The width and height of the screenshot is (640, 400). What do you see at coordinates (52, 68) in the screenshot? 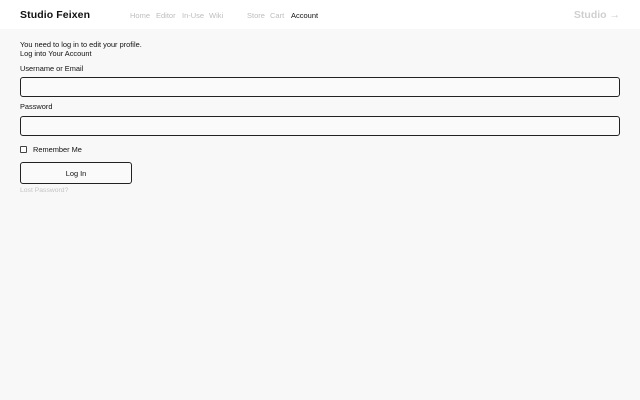
I see `username-label: Username or Email` at bounding box center [52, 68].